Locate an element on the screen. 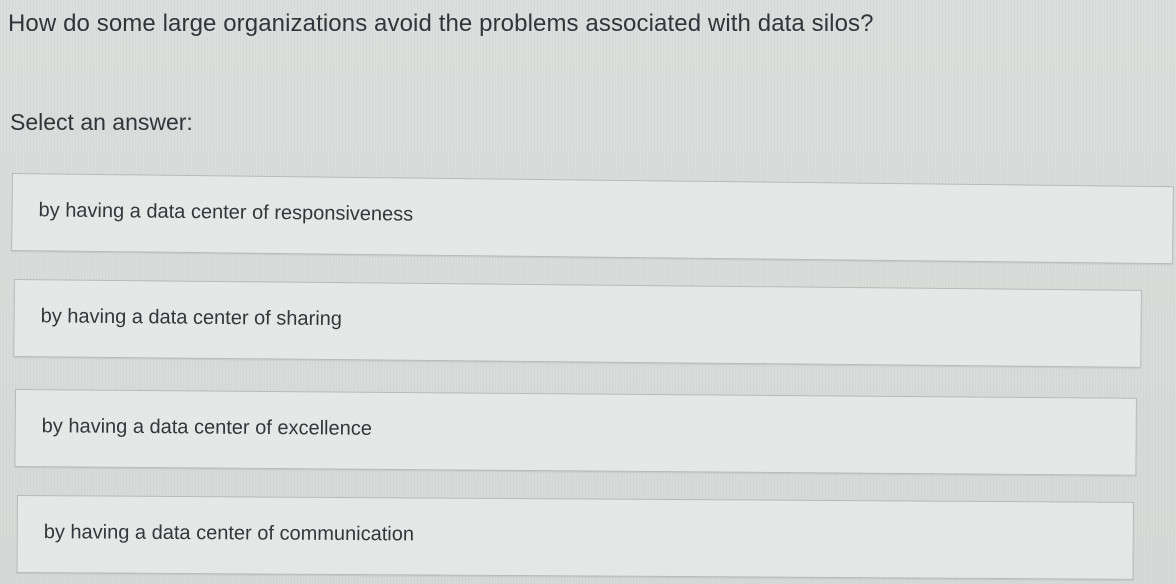 This screenshot has height=584, width=1176. answer-option-sharing: by having a data center of sharing is located at coordinates (577, 323).